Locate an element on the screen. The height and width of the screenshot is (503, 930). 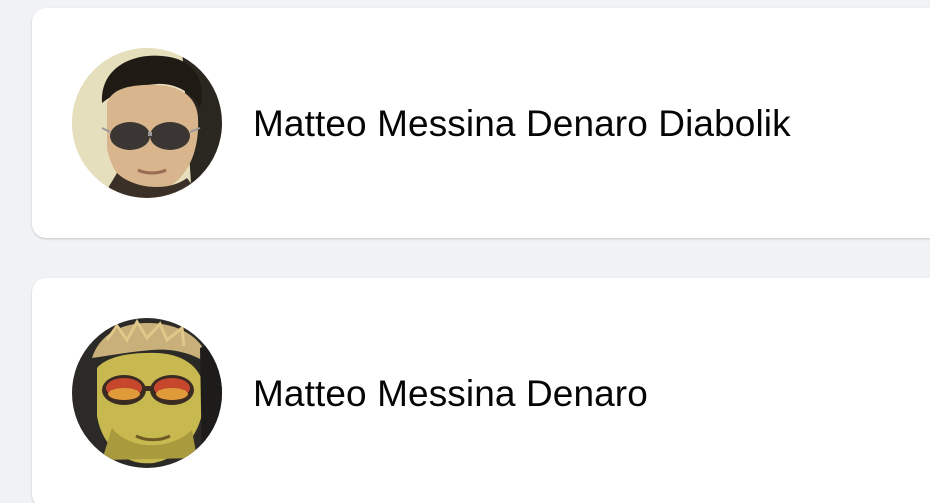
profile-painting-crown-sunglasses-icon is located at coordinates (147, 393).